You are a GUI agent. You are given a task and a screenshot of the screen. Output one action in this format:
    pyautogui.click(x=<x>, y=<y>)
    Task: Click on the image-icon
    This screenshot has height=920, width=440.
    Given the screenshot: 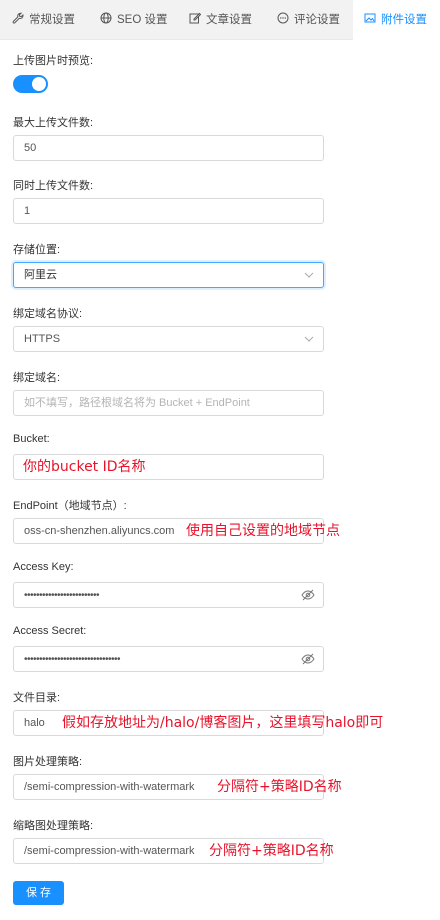 What is the action you would take?
    pyautogui.click(x=370, y=18)
    